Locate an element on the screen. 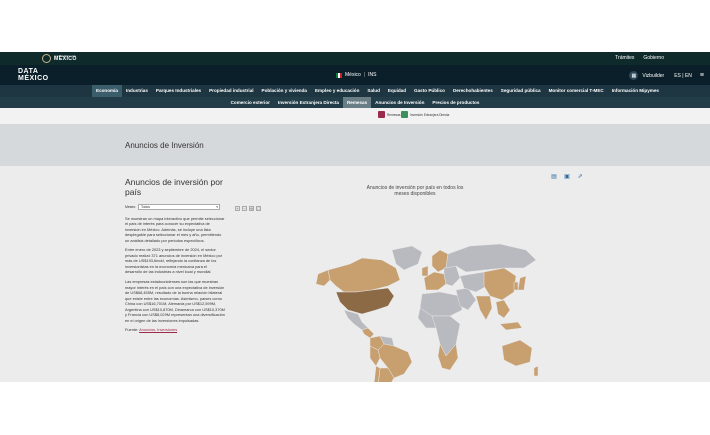 The image size is (710, 435). country-indonesia is located at coordinates (511, 326).